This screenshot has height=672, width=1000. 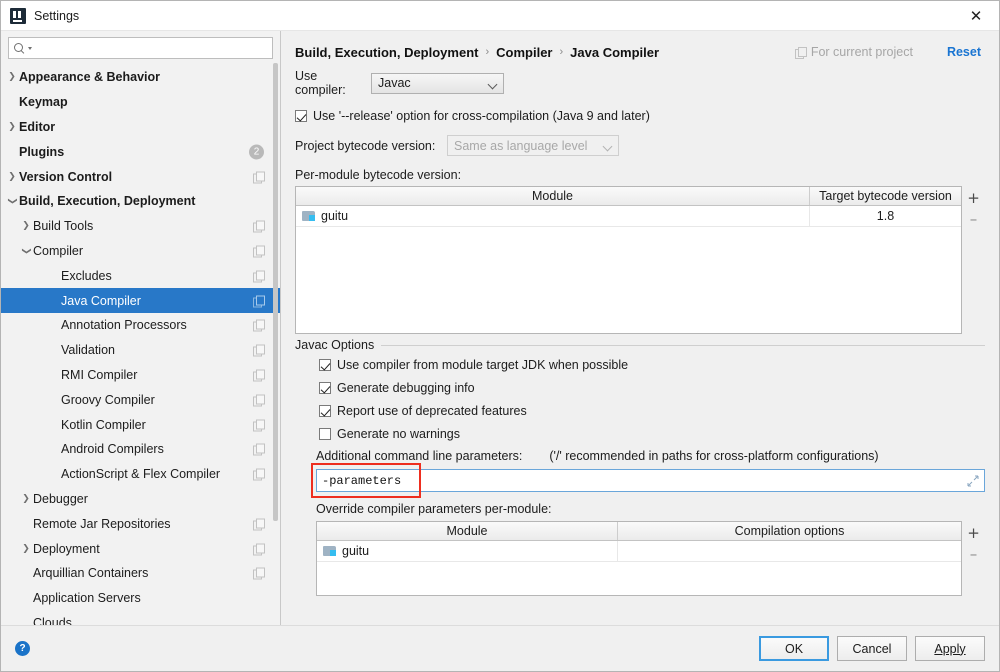 I want to click on table-row: guitu, so click(x=639, y=551).